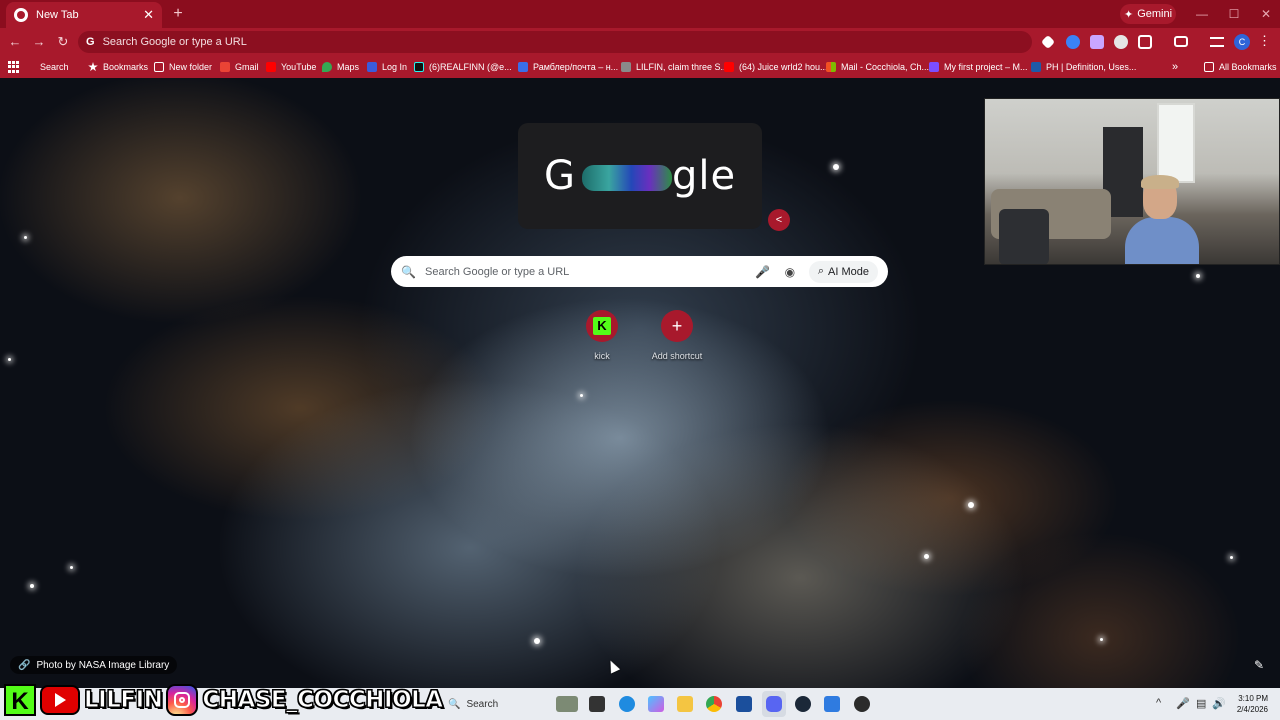 The width and height of the screenshot is (1280, 720). Describe the element at coordinates (327, 67) in the screenshot. I see `maps-icon` at that location.